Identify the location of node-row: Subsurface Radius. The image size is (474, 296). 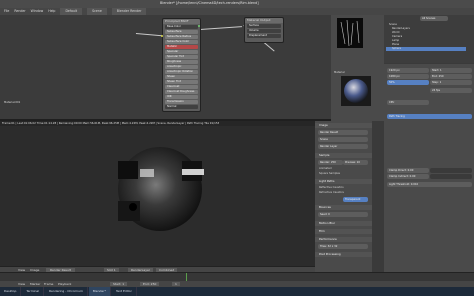
(181, 37).